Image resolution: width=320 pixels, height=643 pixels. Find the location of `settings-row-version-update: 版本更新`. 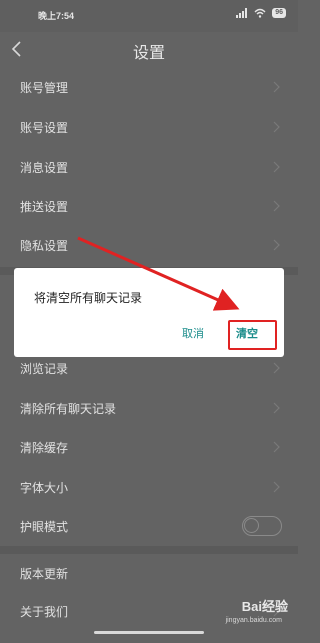

settings-row-version-update: 版本更新 is located at coordinates (149, 573).